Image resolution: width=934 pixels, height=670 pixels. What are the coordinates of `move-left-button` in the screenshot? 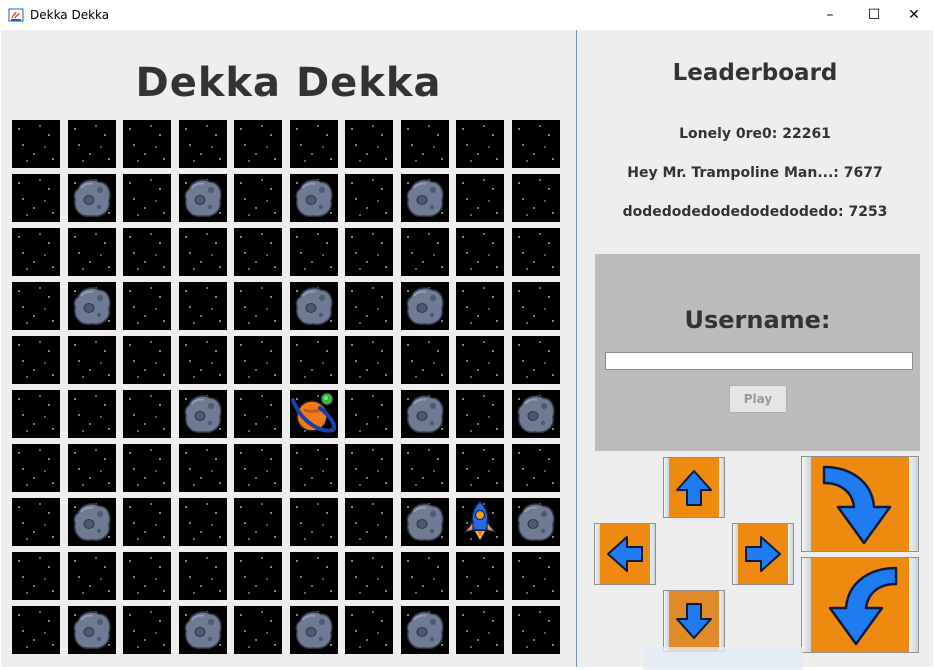 It's located at (625, 554).